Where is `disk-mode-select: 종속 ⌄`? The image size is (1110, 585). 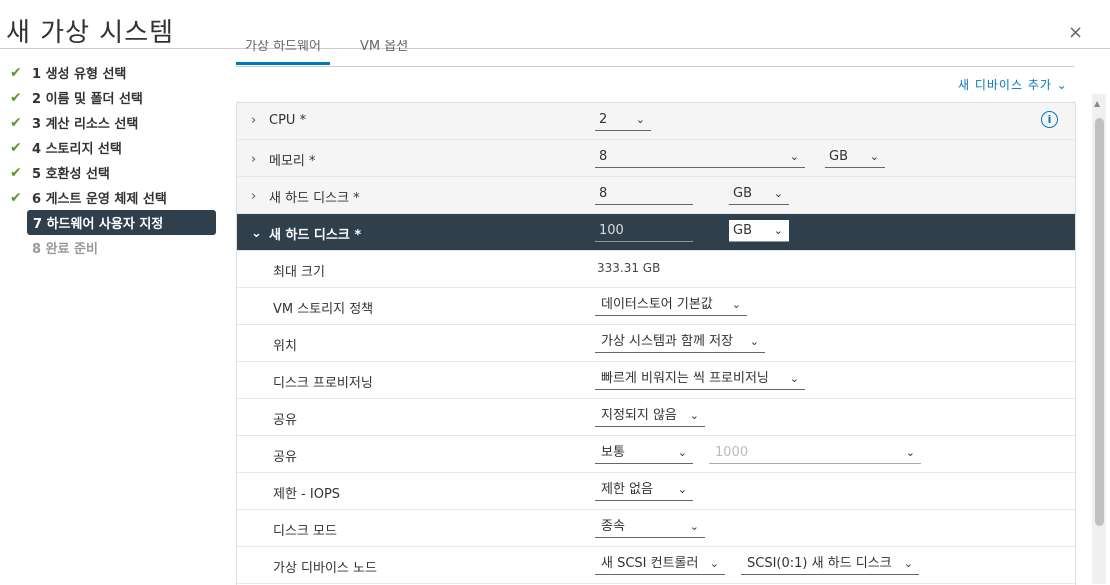
disk-mode-select: 종속 ⌄ is located at coordinates (650, 527).